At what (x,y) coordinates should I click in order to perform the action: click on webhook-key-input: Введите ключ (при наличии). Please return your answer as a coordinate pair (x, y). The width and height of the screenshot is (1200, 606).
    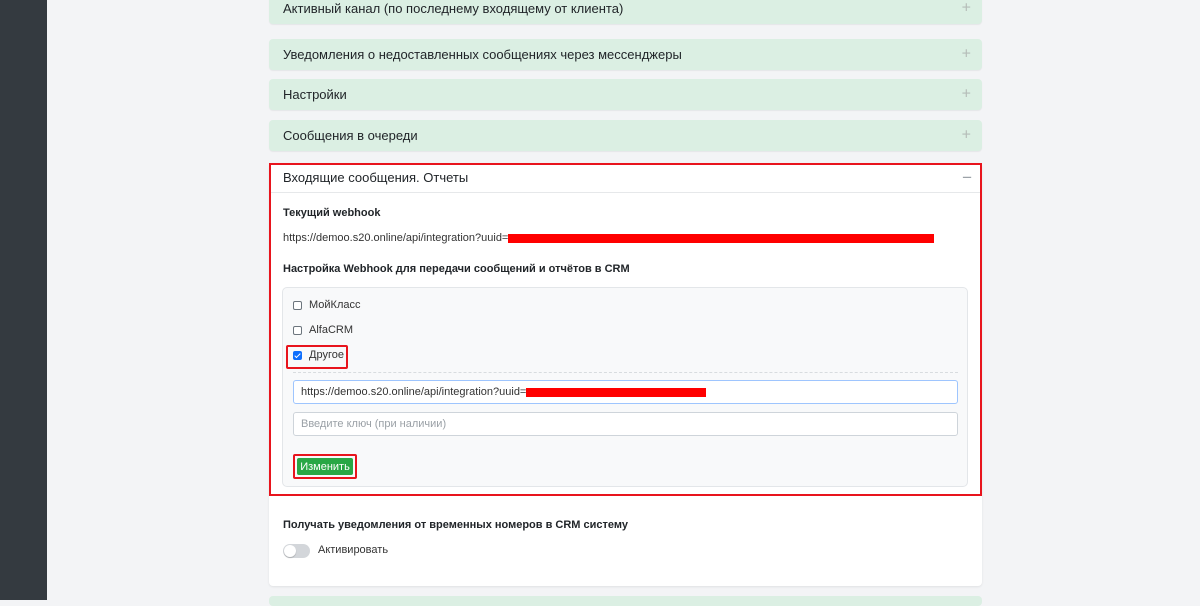
    Looking at the image, I should click on (625, 424).